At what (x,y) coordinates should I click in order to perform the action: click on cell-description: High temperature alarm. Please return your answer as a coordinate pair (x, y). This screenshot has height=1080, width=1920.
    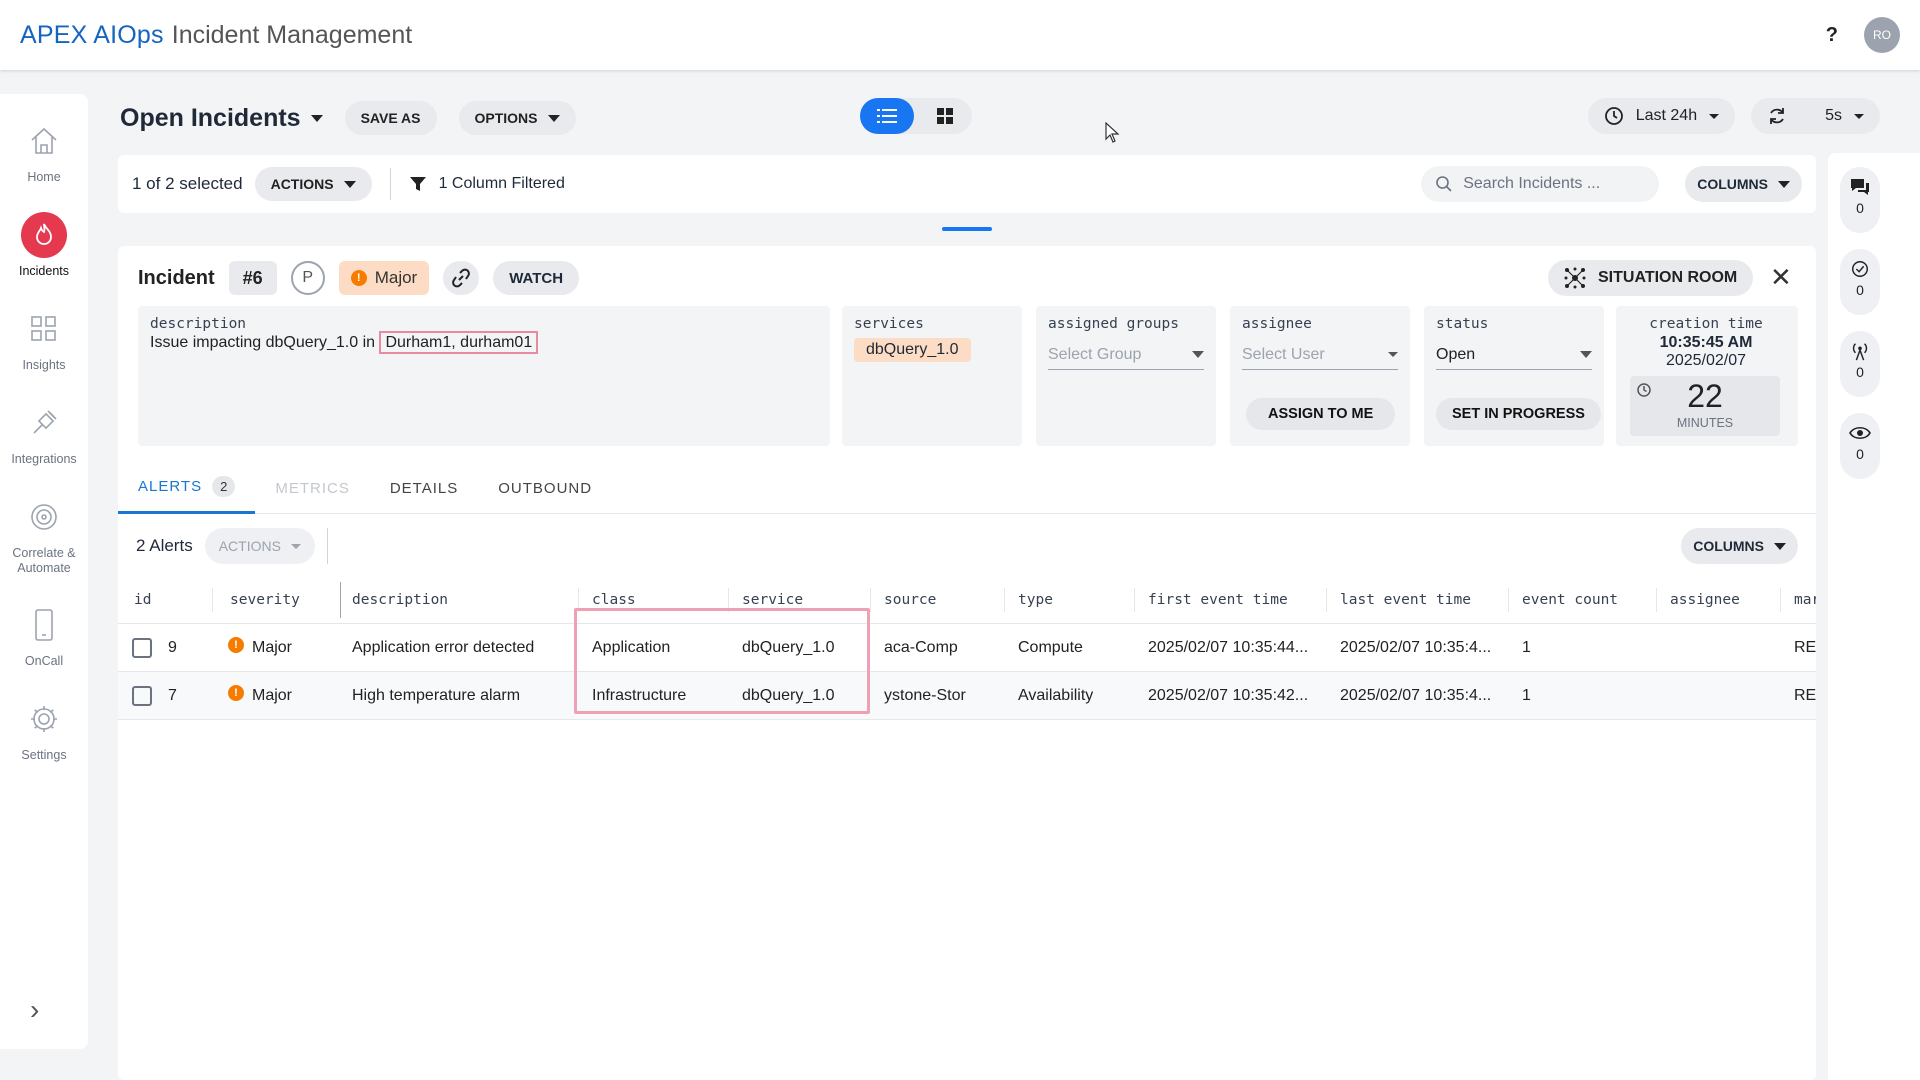
    Looking at the image, I should click on (436, 695).